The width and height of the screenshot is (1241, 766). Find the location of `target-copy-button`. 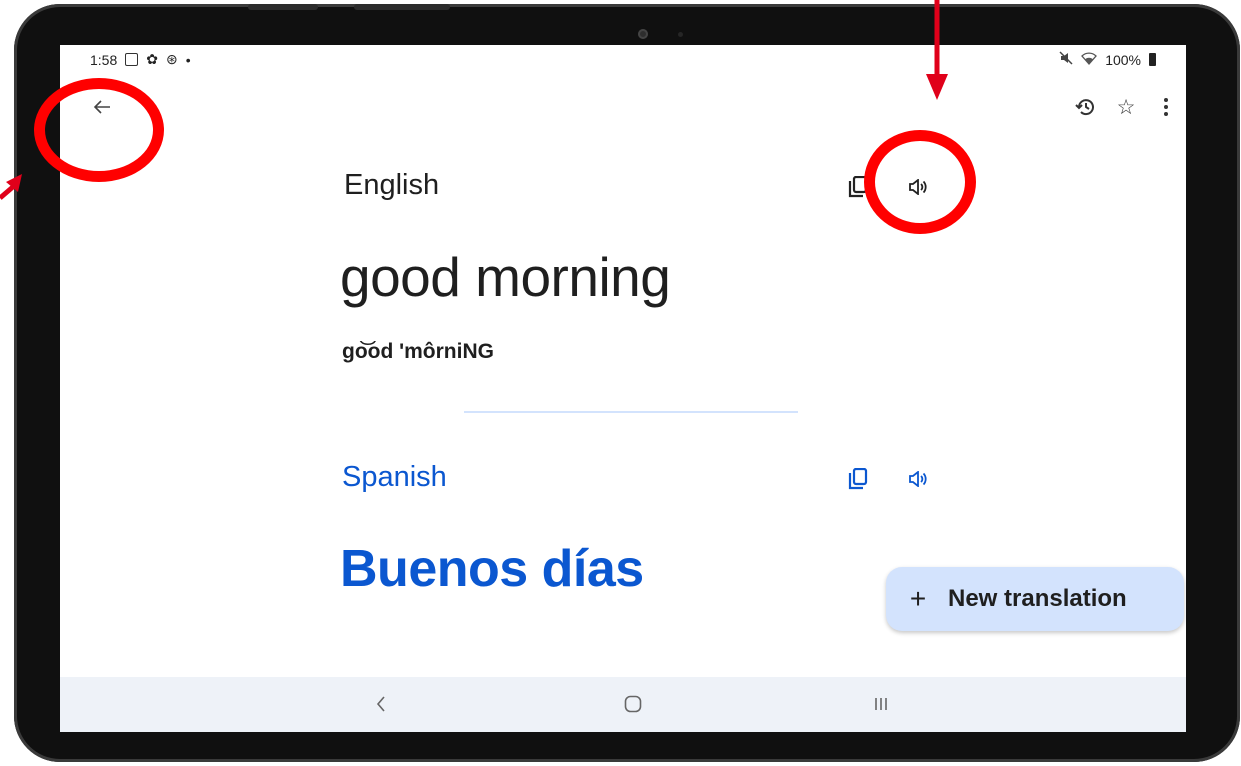

target-copy-button is located at coordinates (858, 479).